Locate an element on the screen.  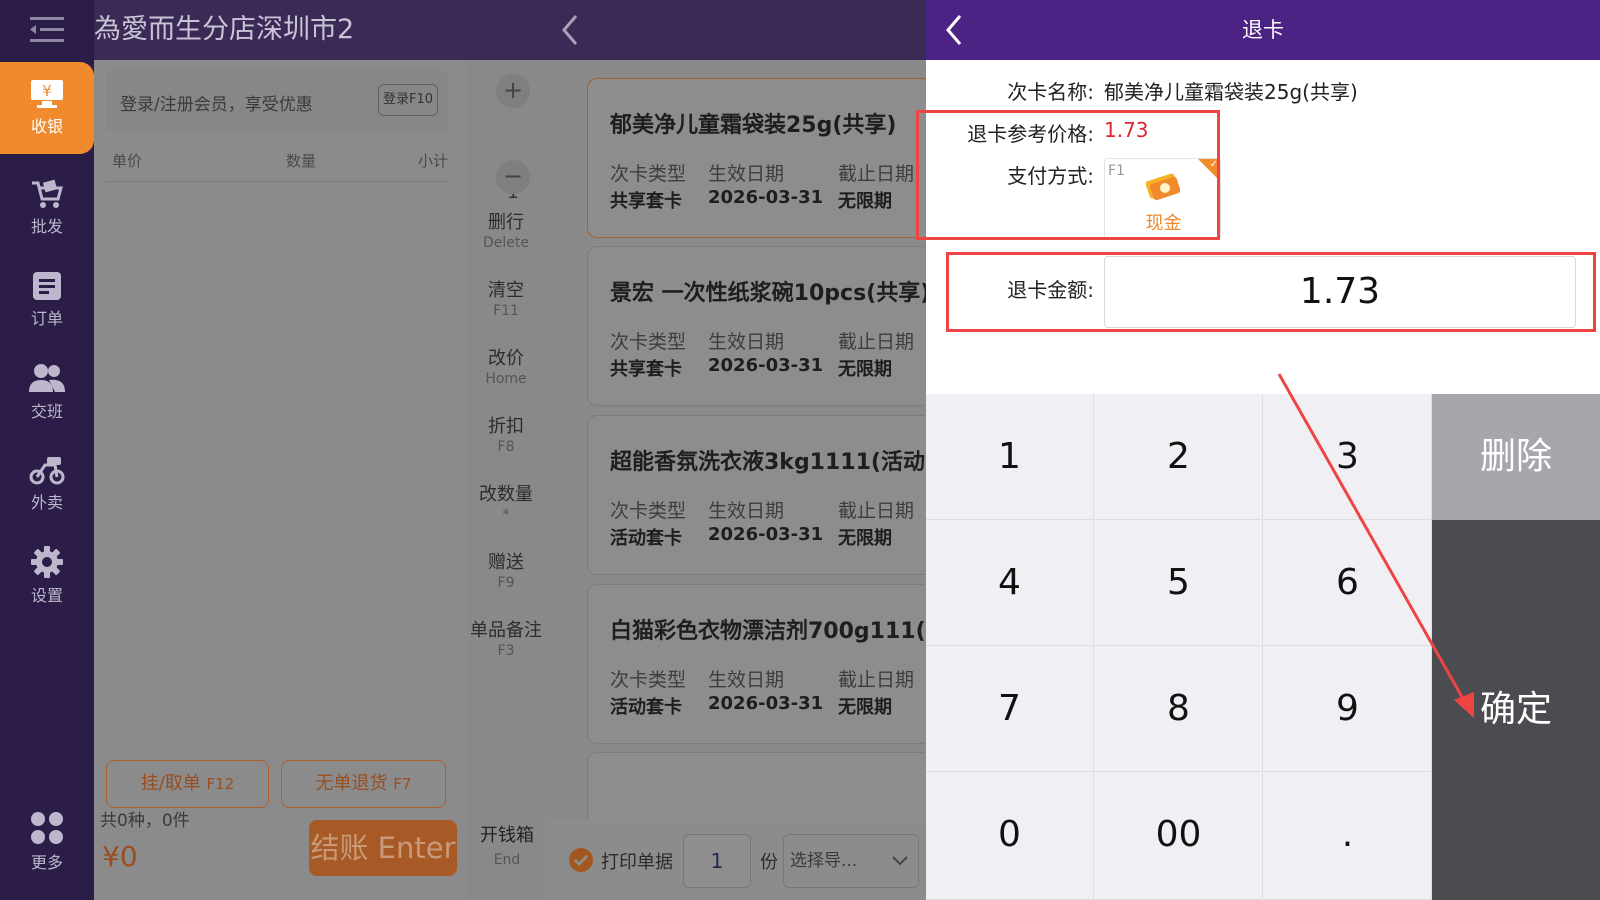
key-5: 5 is located at coordinates (1179, 583).